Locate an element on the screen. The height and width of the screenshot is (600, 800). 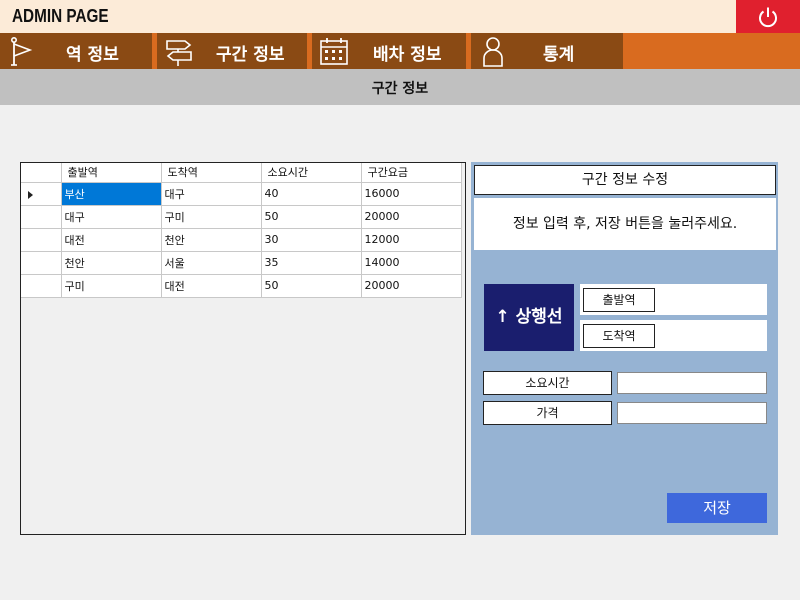
nav-item-dispatch: 배차 정보 is located at coordinates (389, 51).